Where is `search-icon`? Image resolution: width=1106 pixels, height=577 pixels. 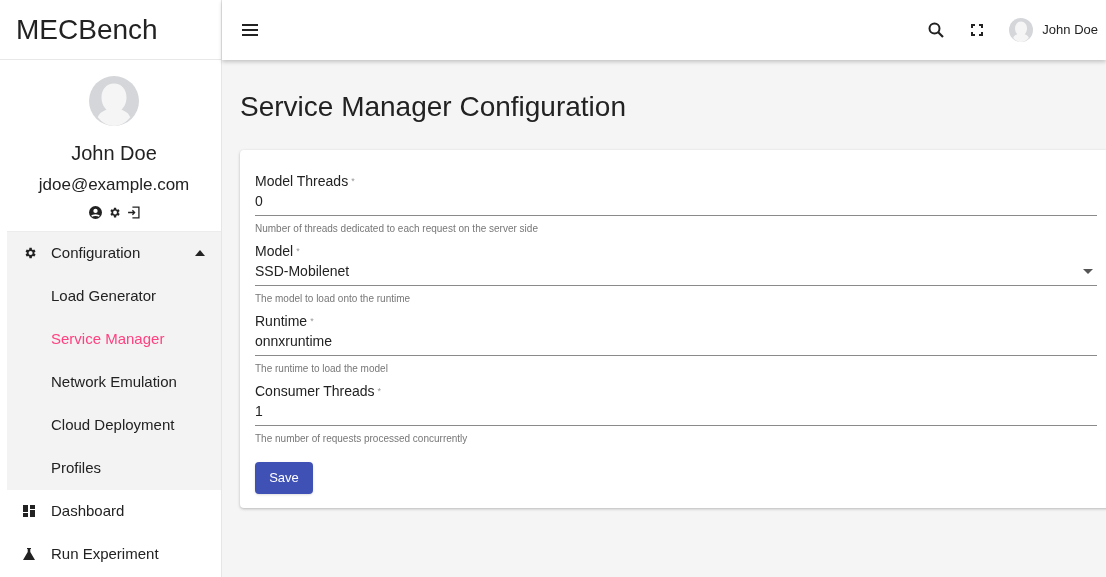
search-icon is located at coordinates (936, 30).